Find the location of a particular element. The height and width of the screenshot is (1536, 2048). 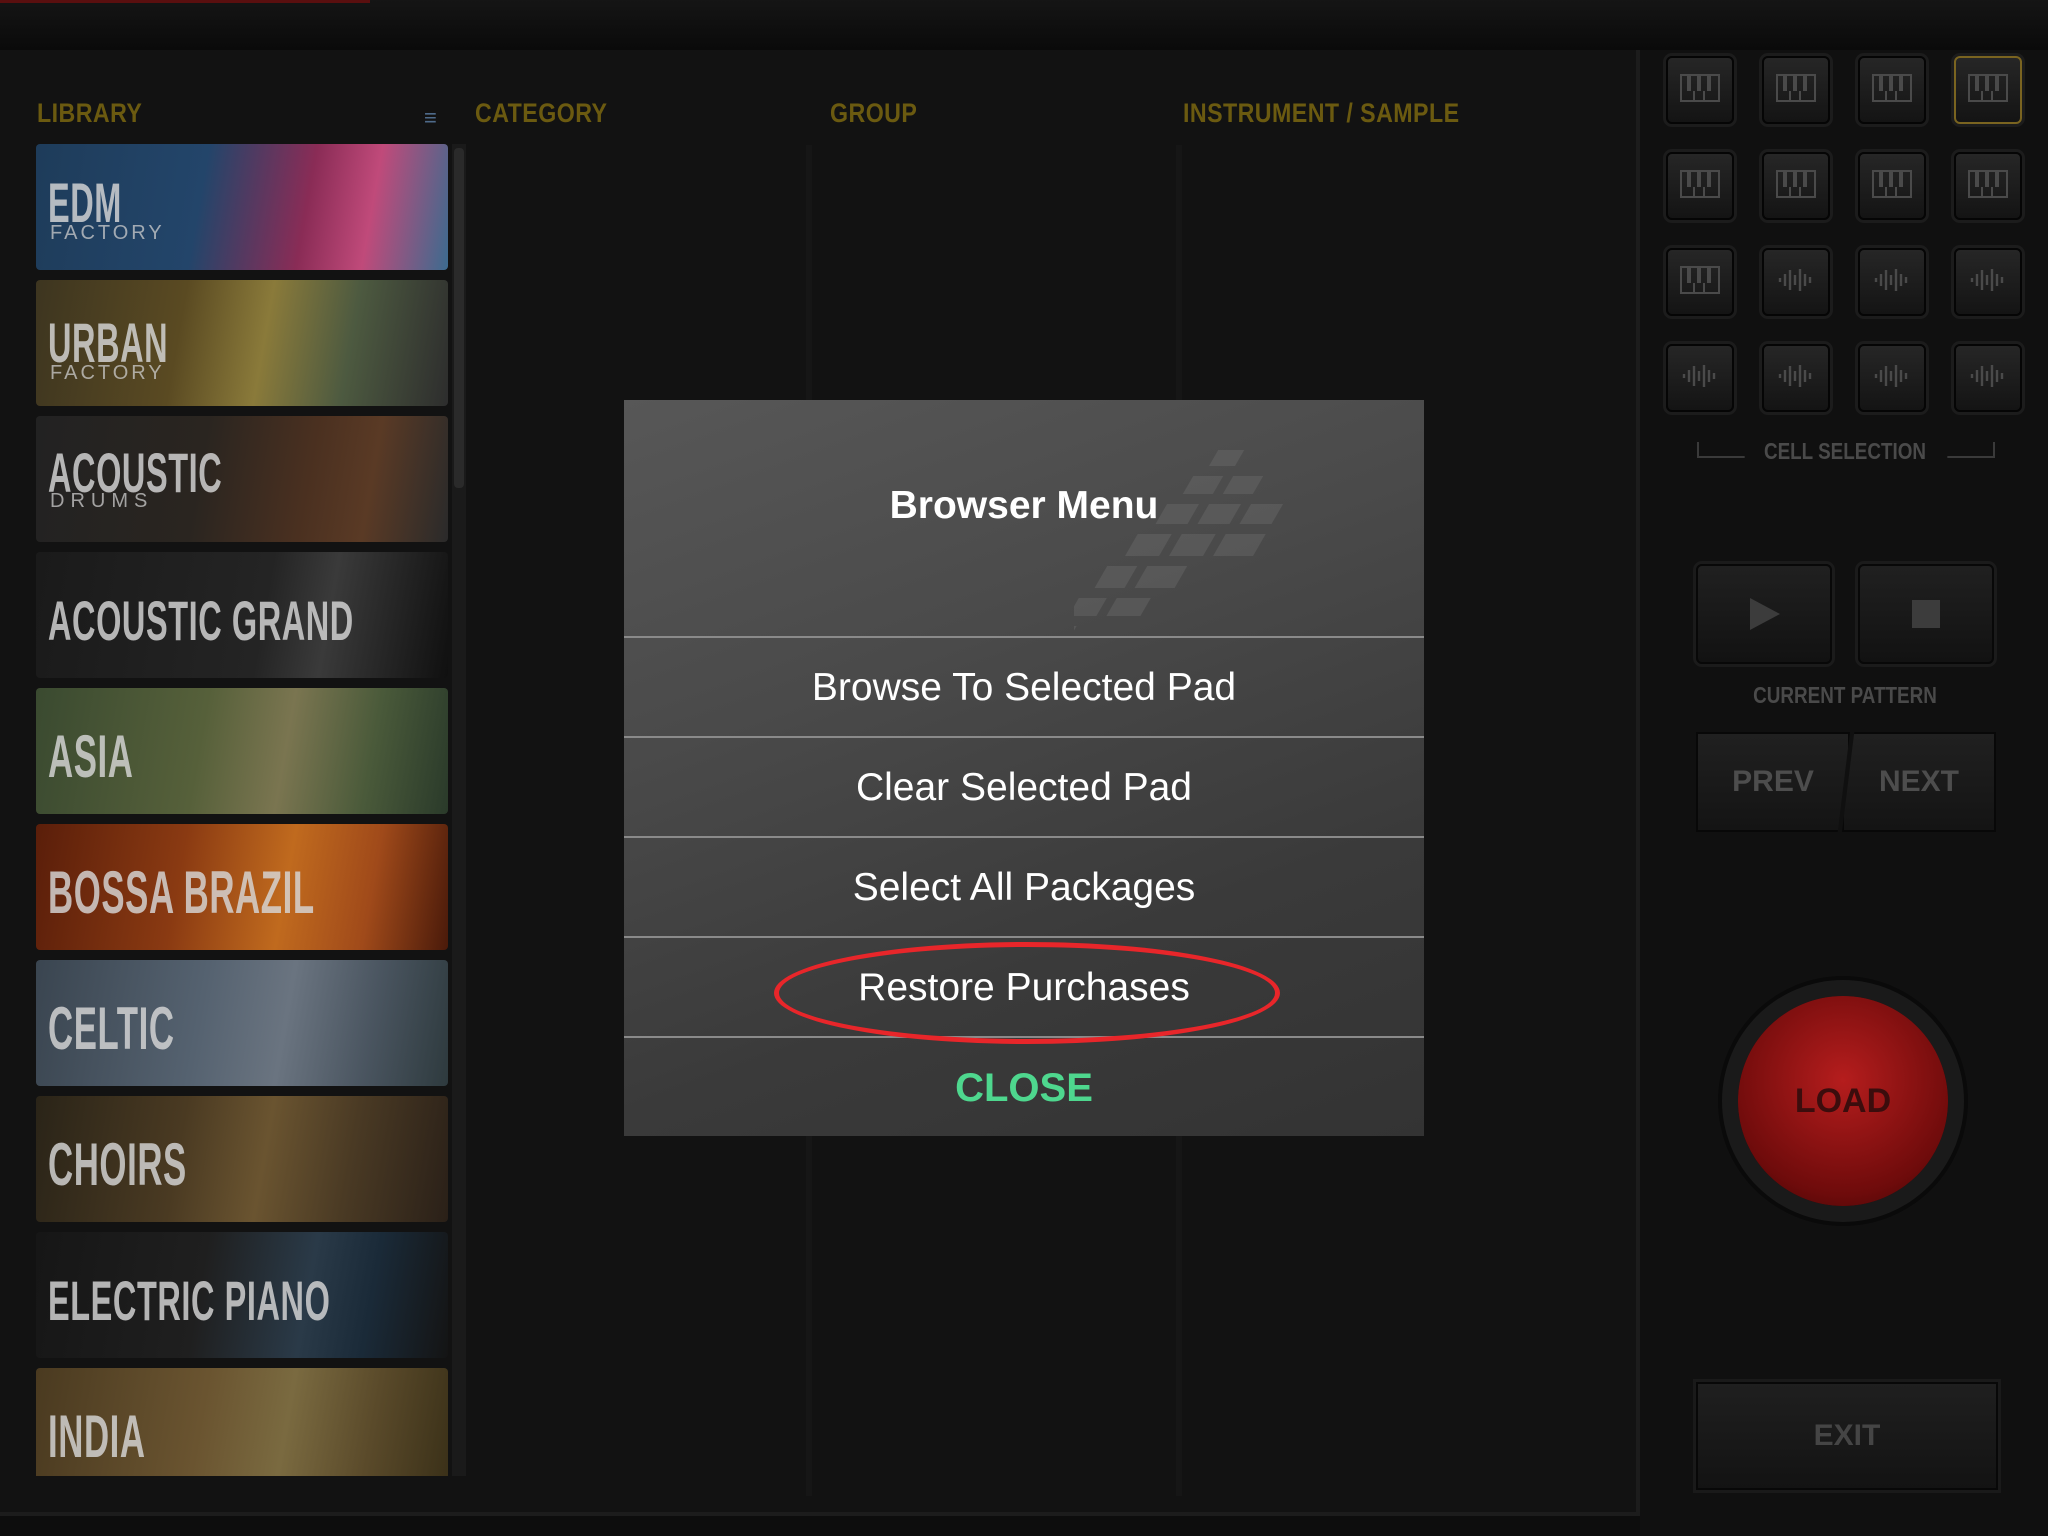

next-button: NEXT is located at coordinates (1919, 782).